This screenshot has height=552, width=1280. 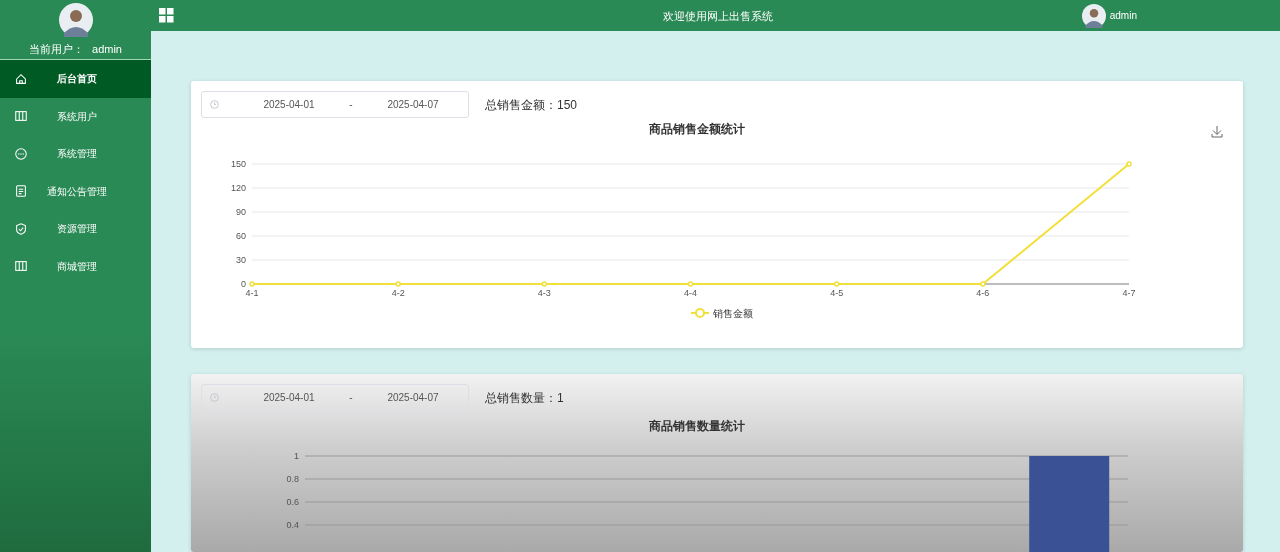 I want to click on grid-icon, so click(x=166, y=15).